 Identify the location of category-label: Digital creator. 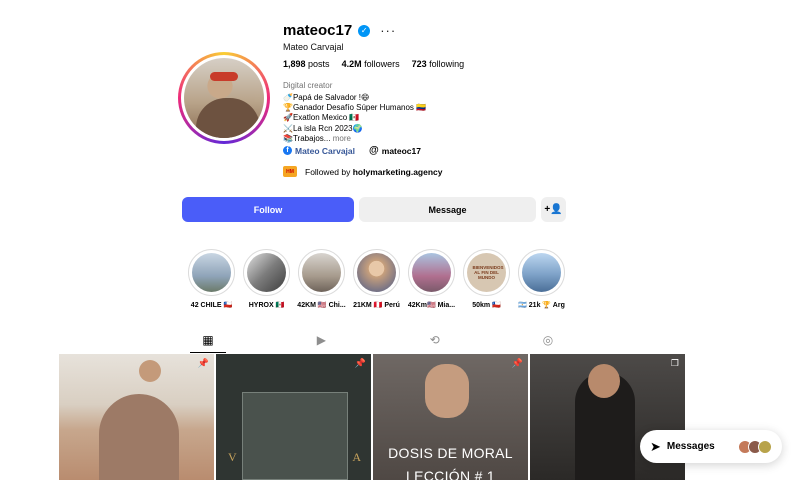
(308, 85).